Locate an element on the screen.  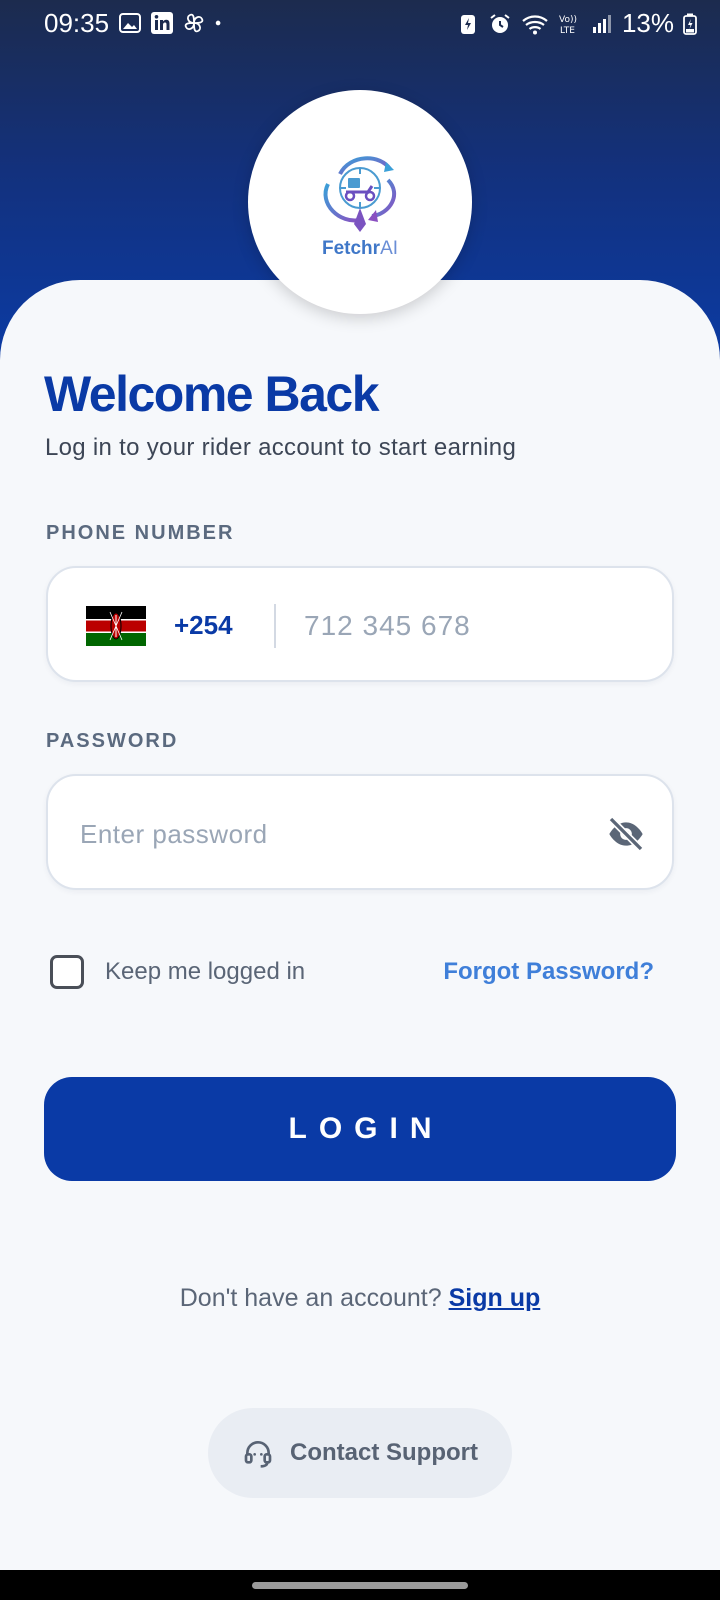
signup-row: Don't have an account? Sign up is located at coordinates (360, 1298).